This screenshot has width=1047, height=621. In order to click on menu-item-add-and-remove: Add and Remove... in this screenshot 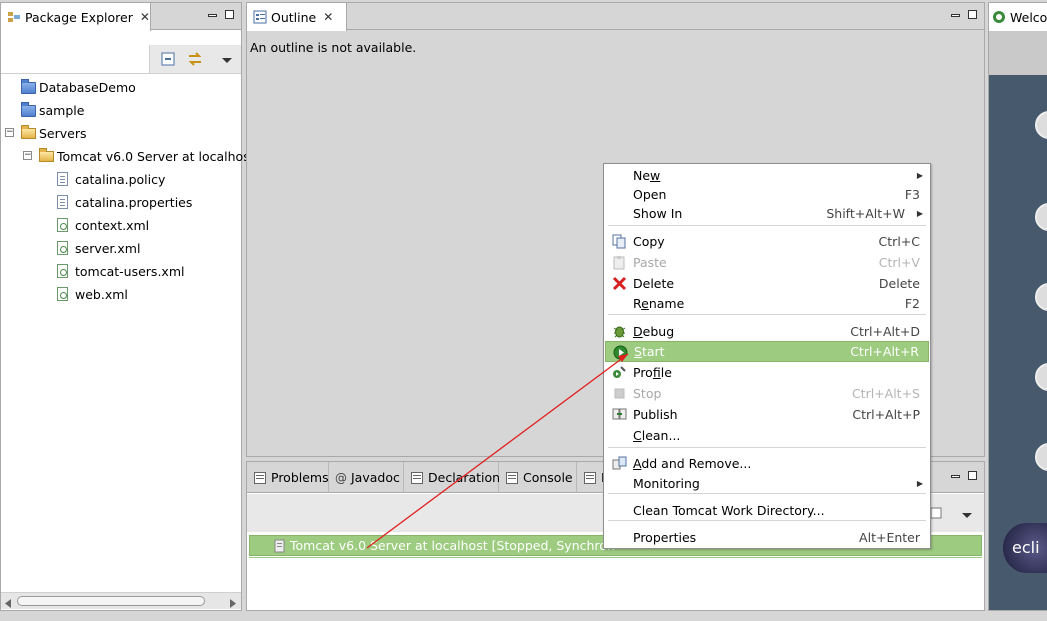, I will do `click(767, 463)`.